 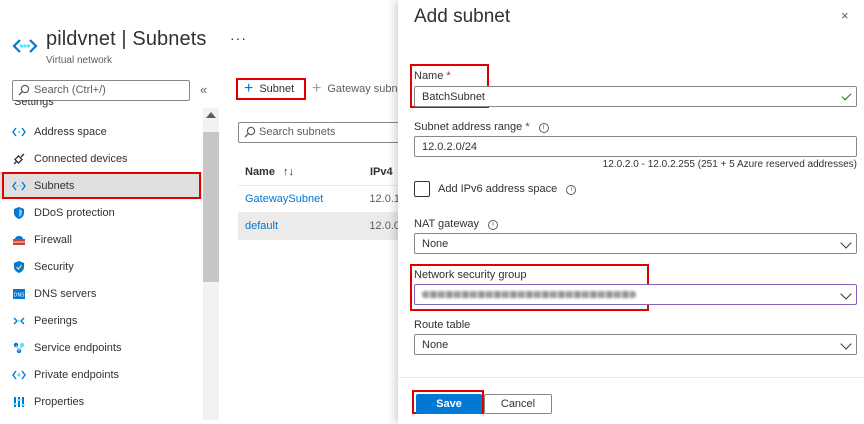 What do you see at coordinates (78, 347) in the screenshot?
I see `sidebar-item-label: Service endpoints` at bounding box center [78, 347].